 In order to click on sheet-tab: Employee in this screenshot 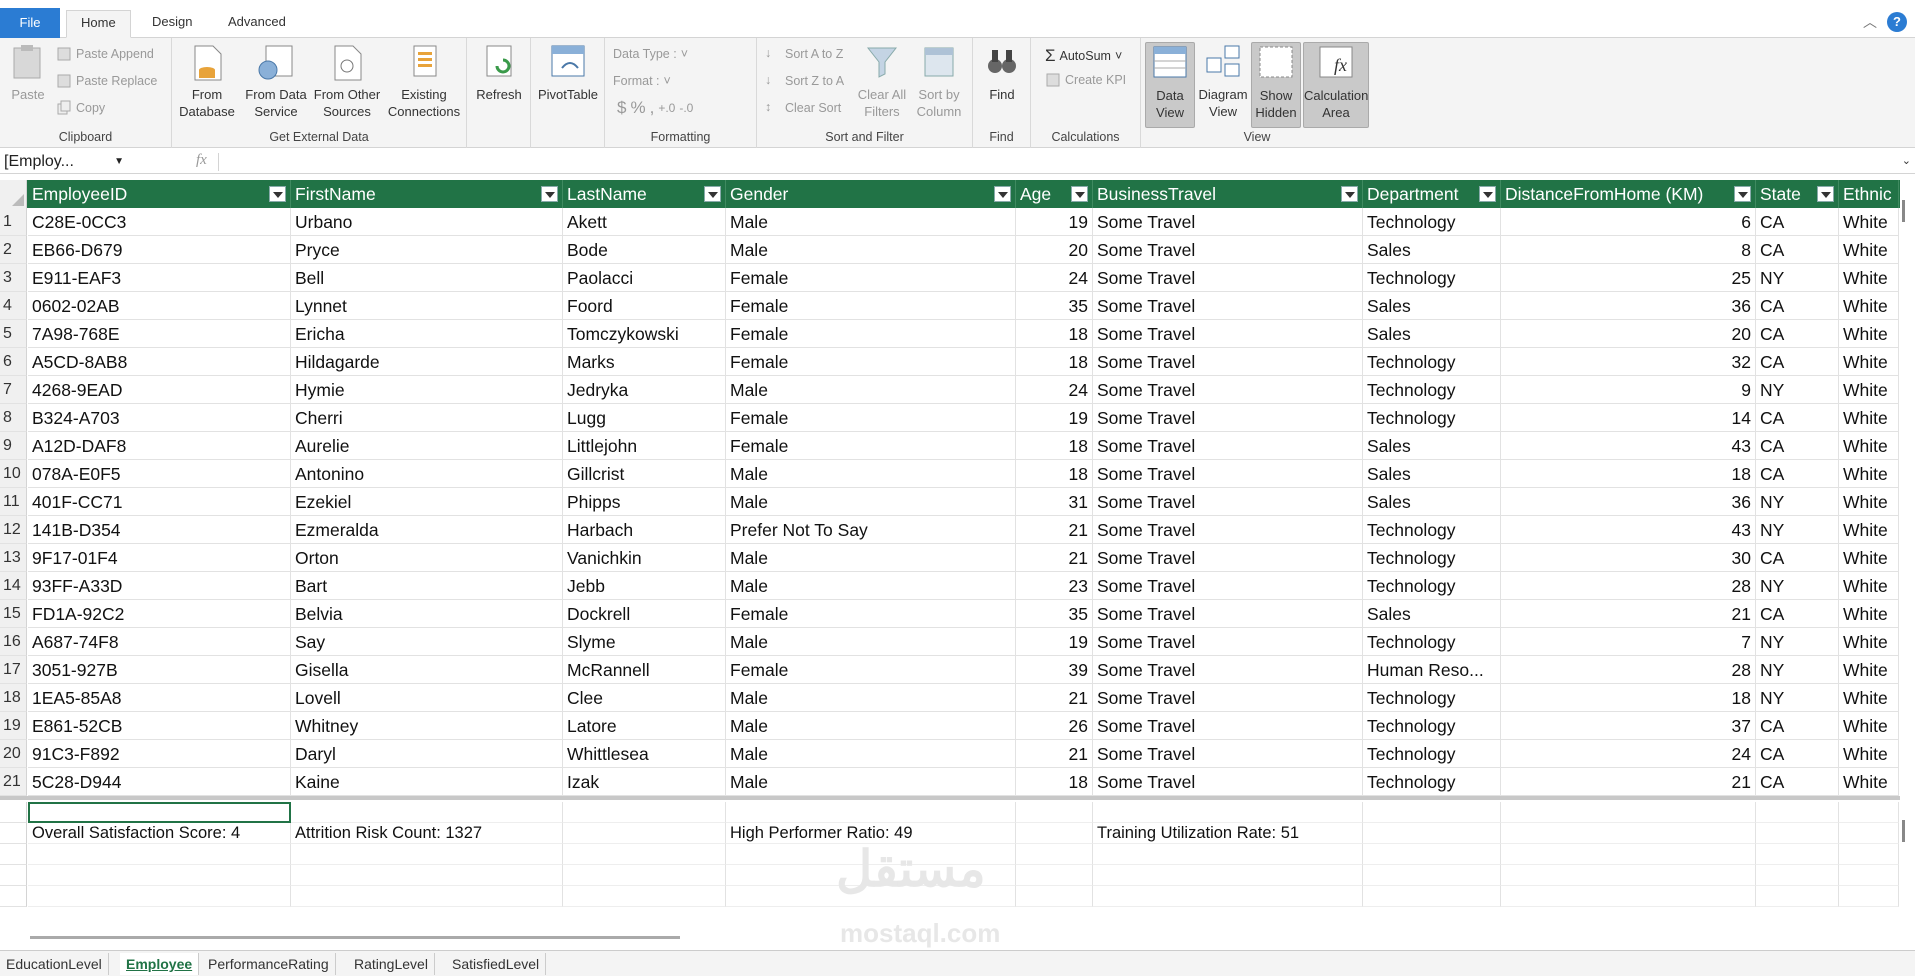, I will do `click(160, 964)`.